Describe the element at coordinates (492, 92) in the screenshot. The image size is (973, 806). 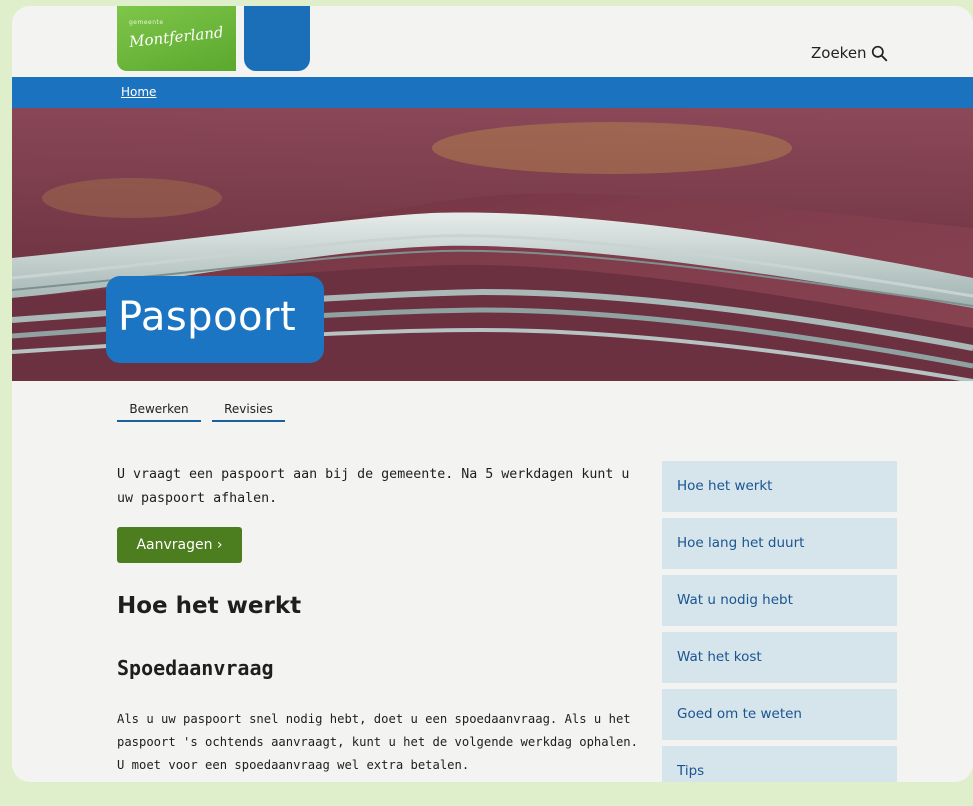
I see `breadcrumb: Home` at that location.